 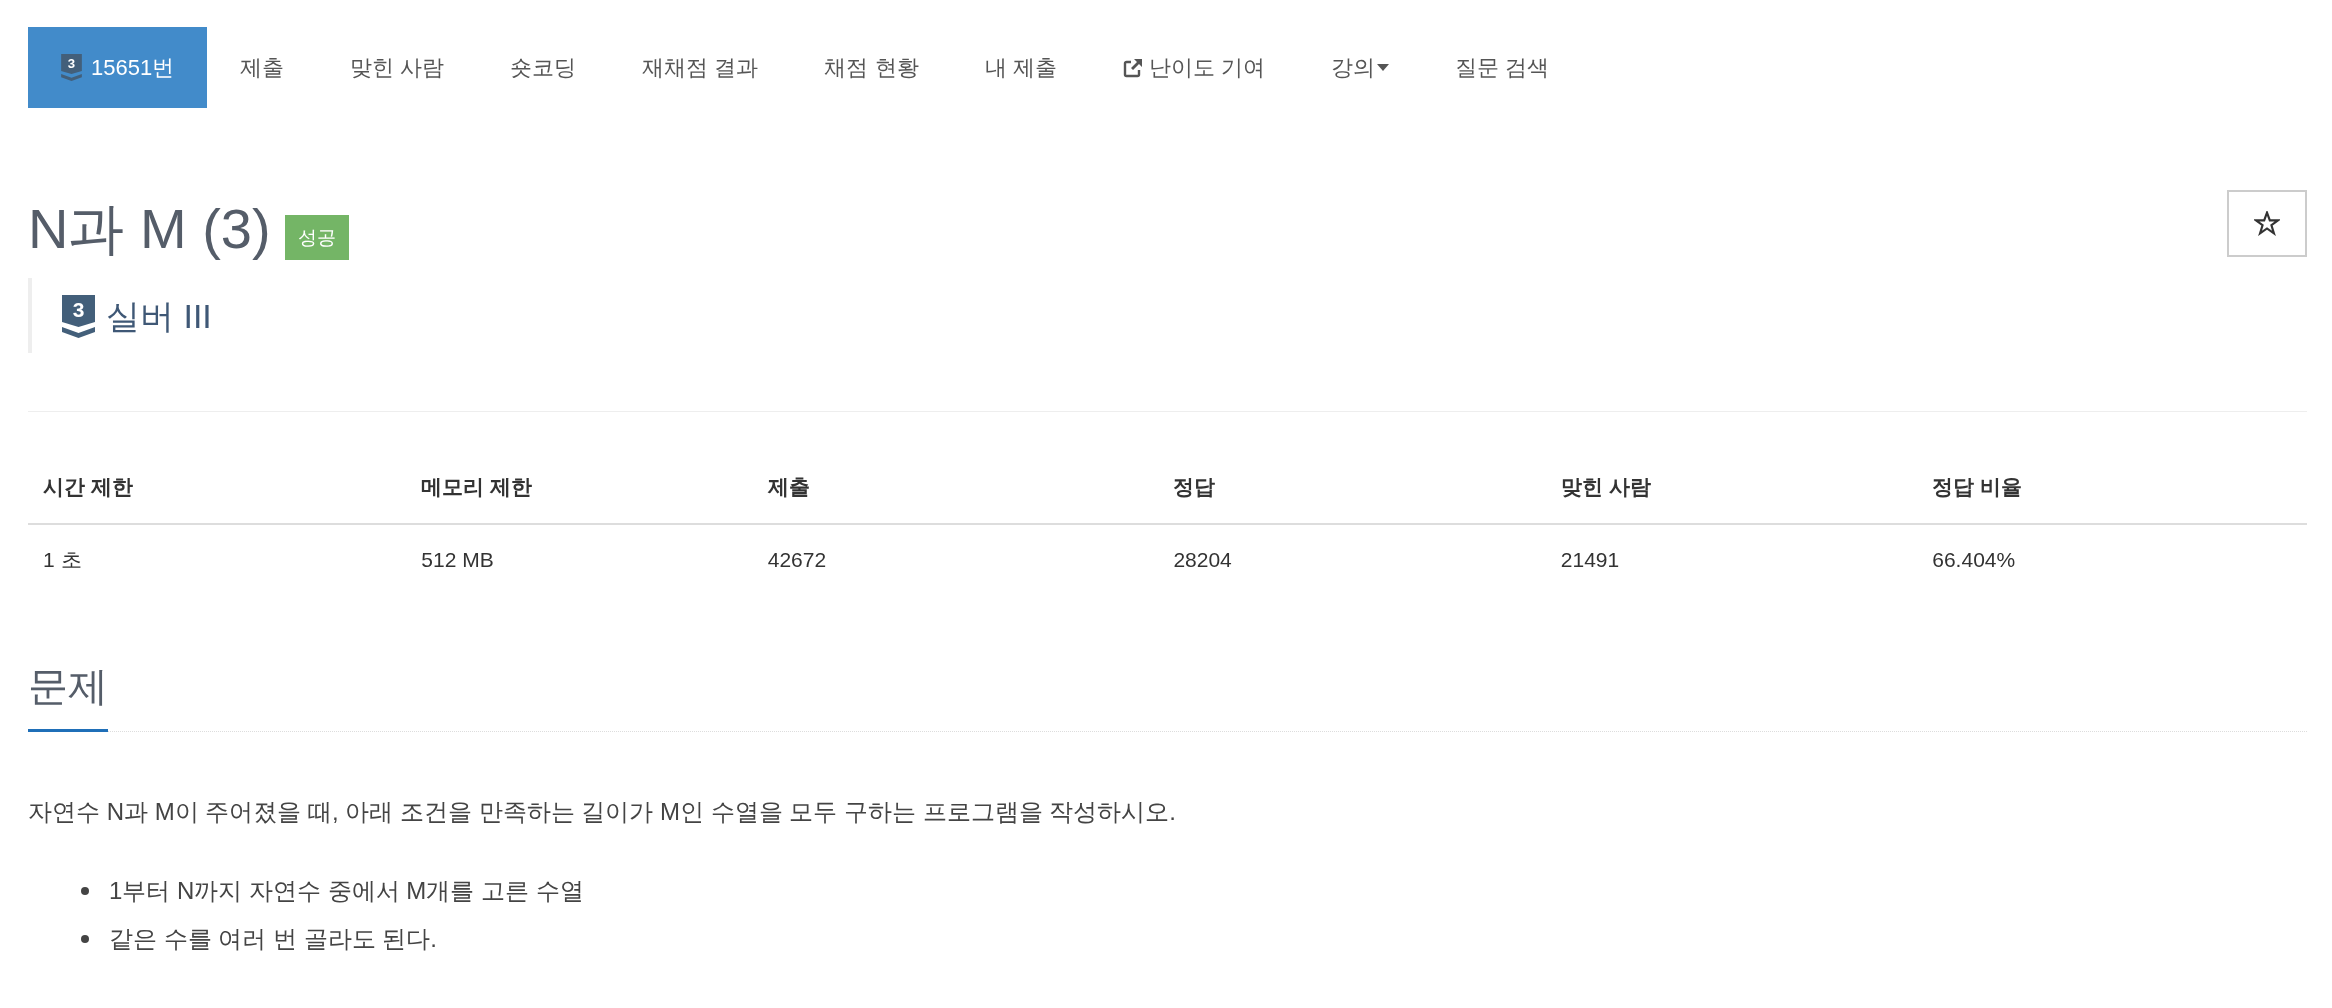 What do you see at coordinates (1359, 67) in the screenshot?
I see `nav-tab: 강의` at bounding box center [1359, 67].